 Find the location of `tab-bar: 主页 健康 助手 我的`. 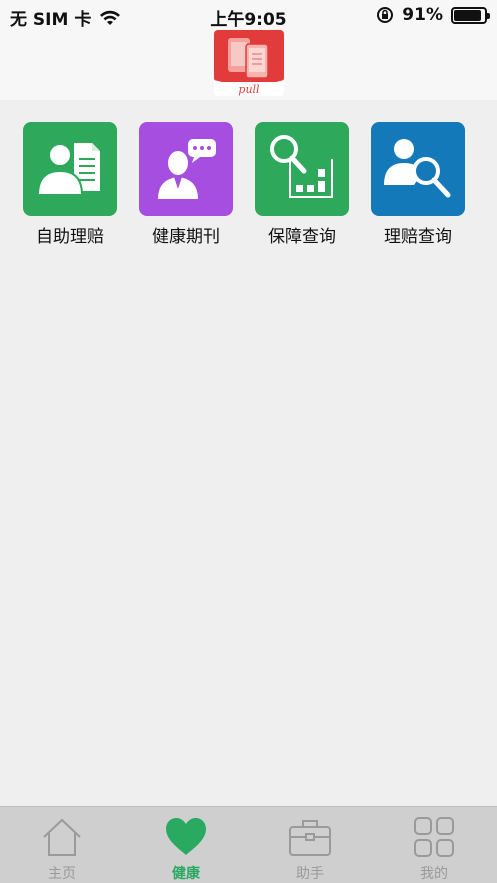

tab-bar: 主页 健康 助手 我的 is located at coordinates (248, 844).